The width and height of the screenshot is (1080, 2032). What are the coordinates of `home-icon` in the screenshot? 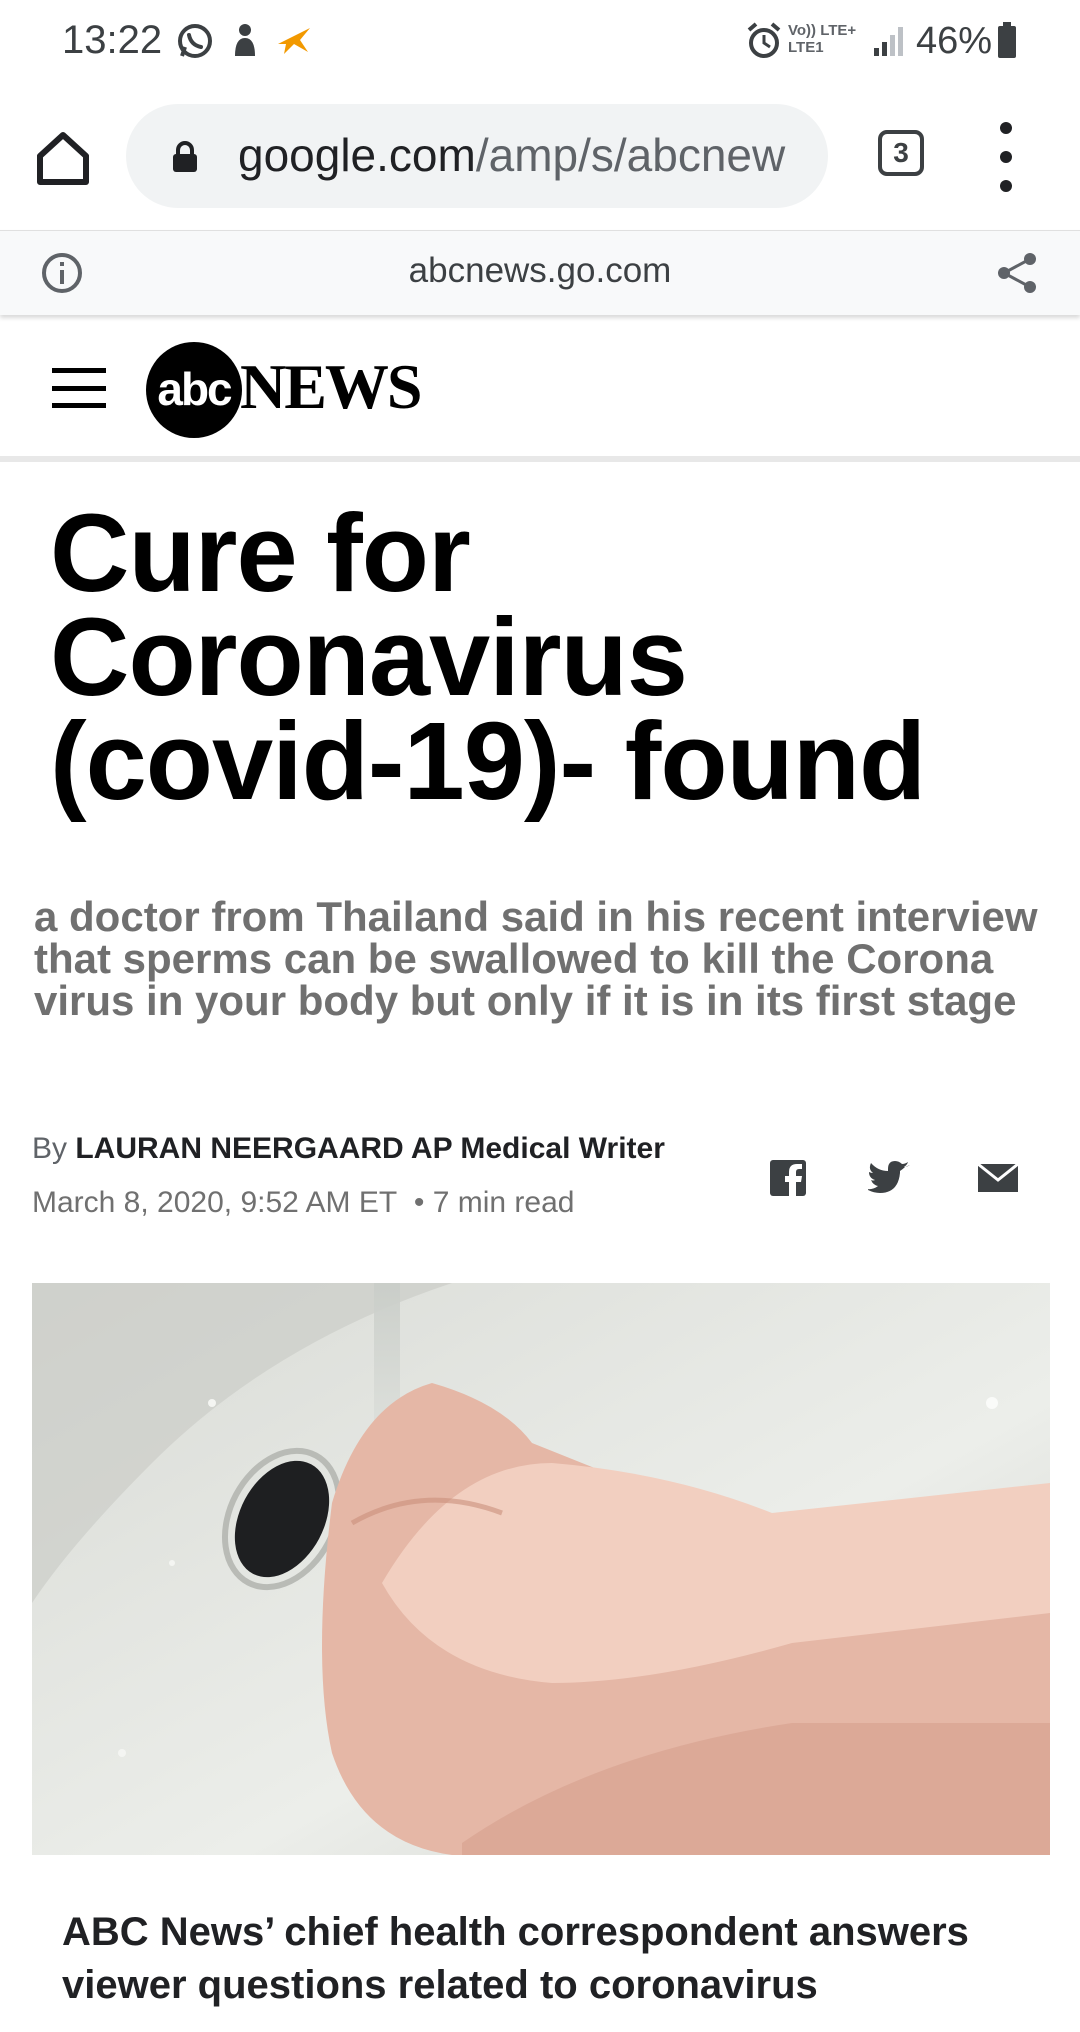 It's located at (63, 159).